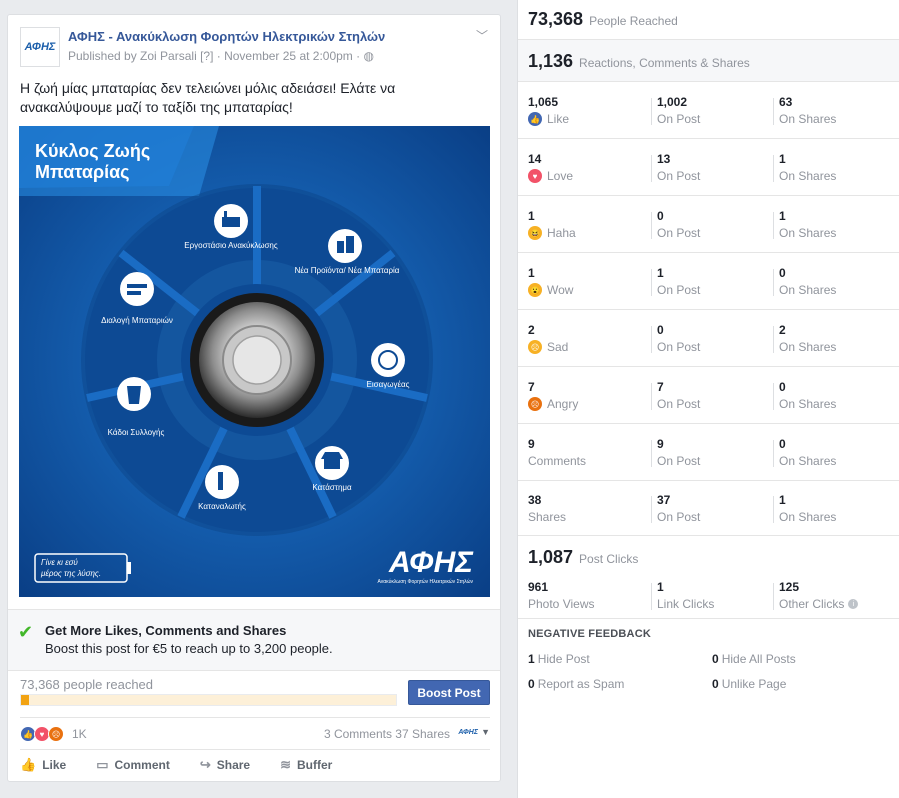 This screenshot has width=899, height=798. Describe the element at coordinates (231, 245) in the screenshot. I see `segment-label-1: Εργοστάσιο Ανακύκλωσης` at that location.